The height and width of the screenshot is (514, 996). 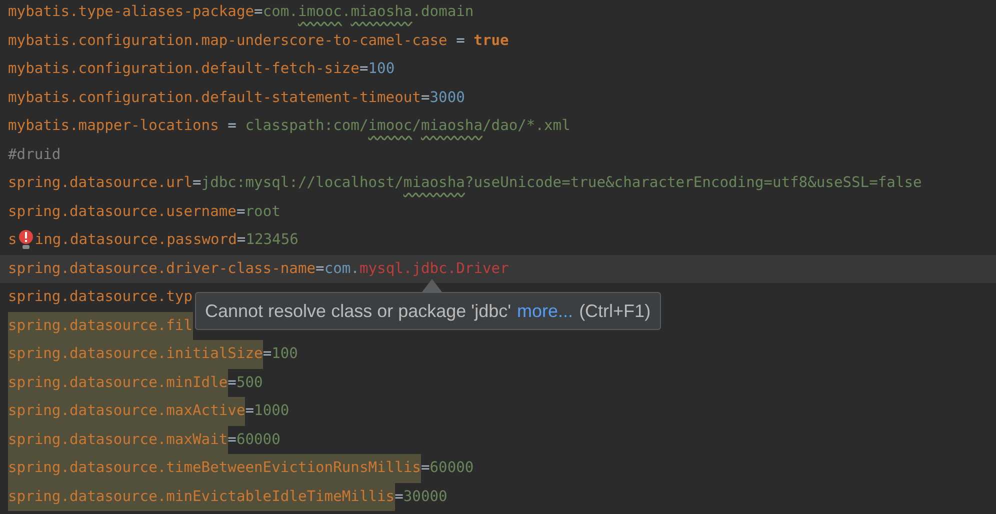 What do you see at coordinates (228, 40) in the screenshot?
I see `code-token: mybatis.configuration.map-underscore-to-camel-case` at bounding box center [228, 40].